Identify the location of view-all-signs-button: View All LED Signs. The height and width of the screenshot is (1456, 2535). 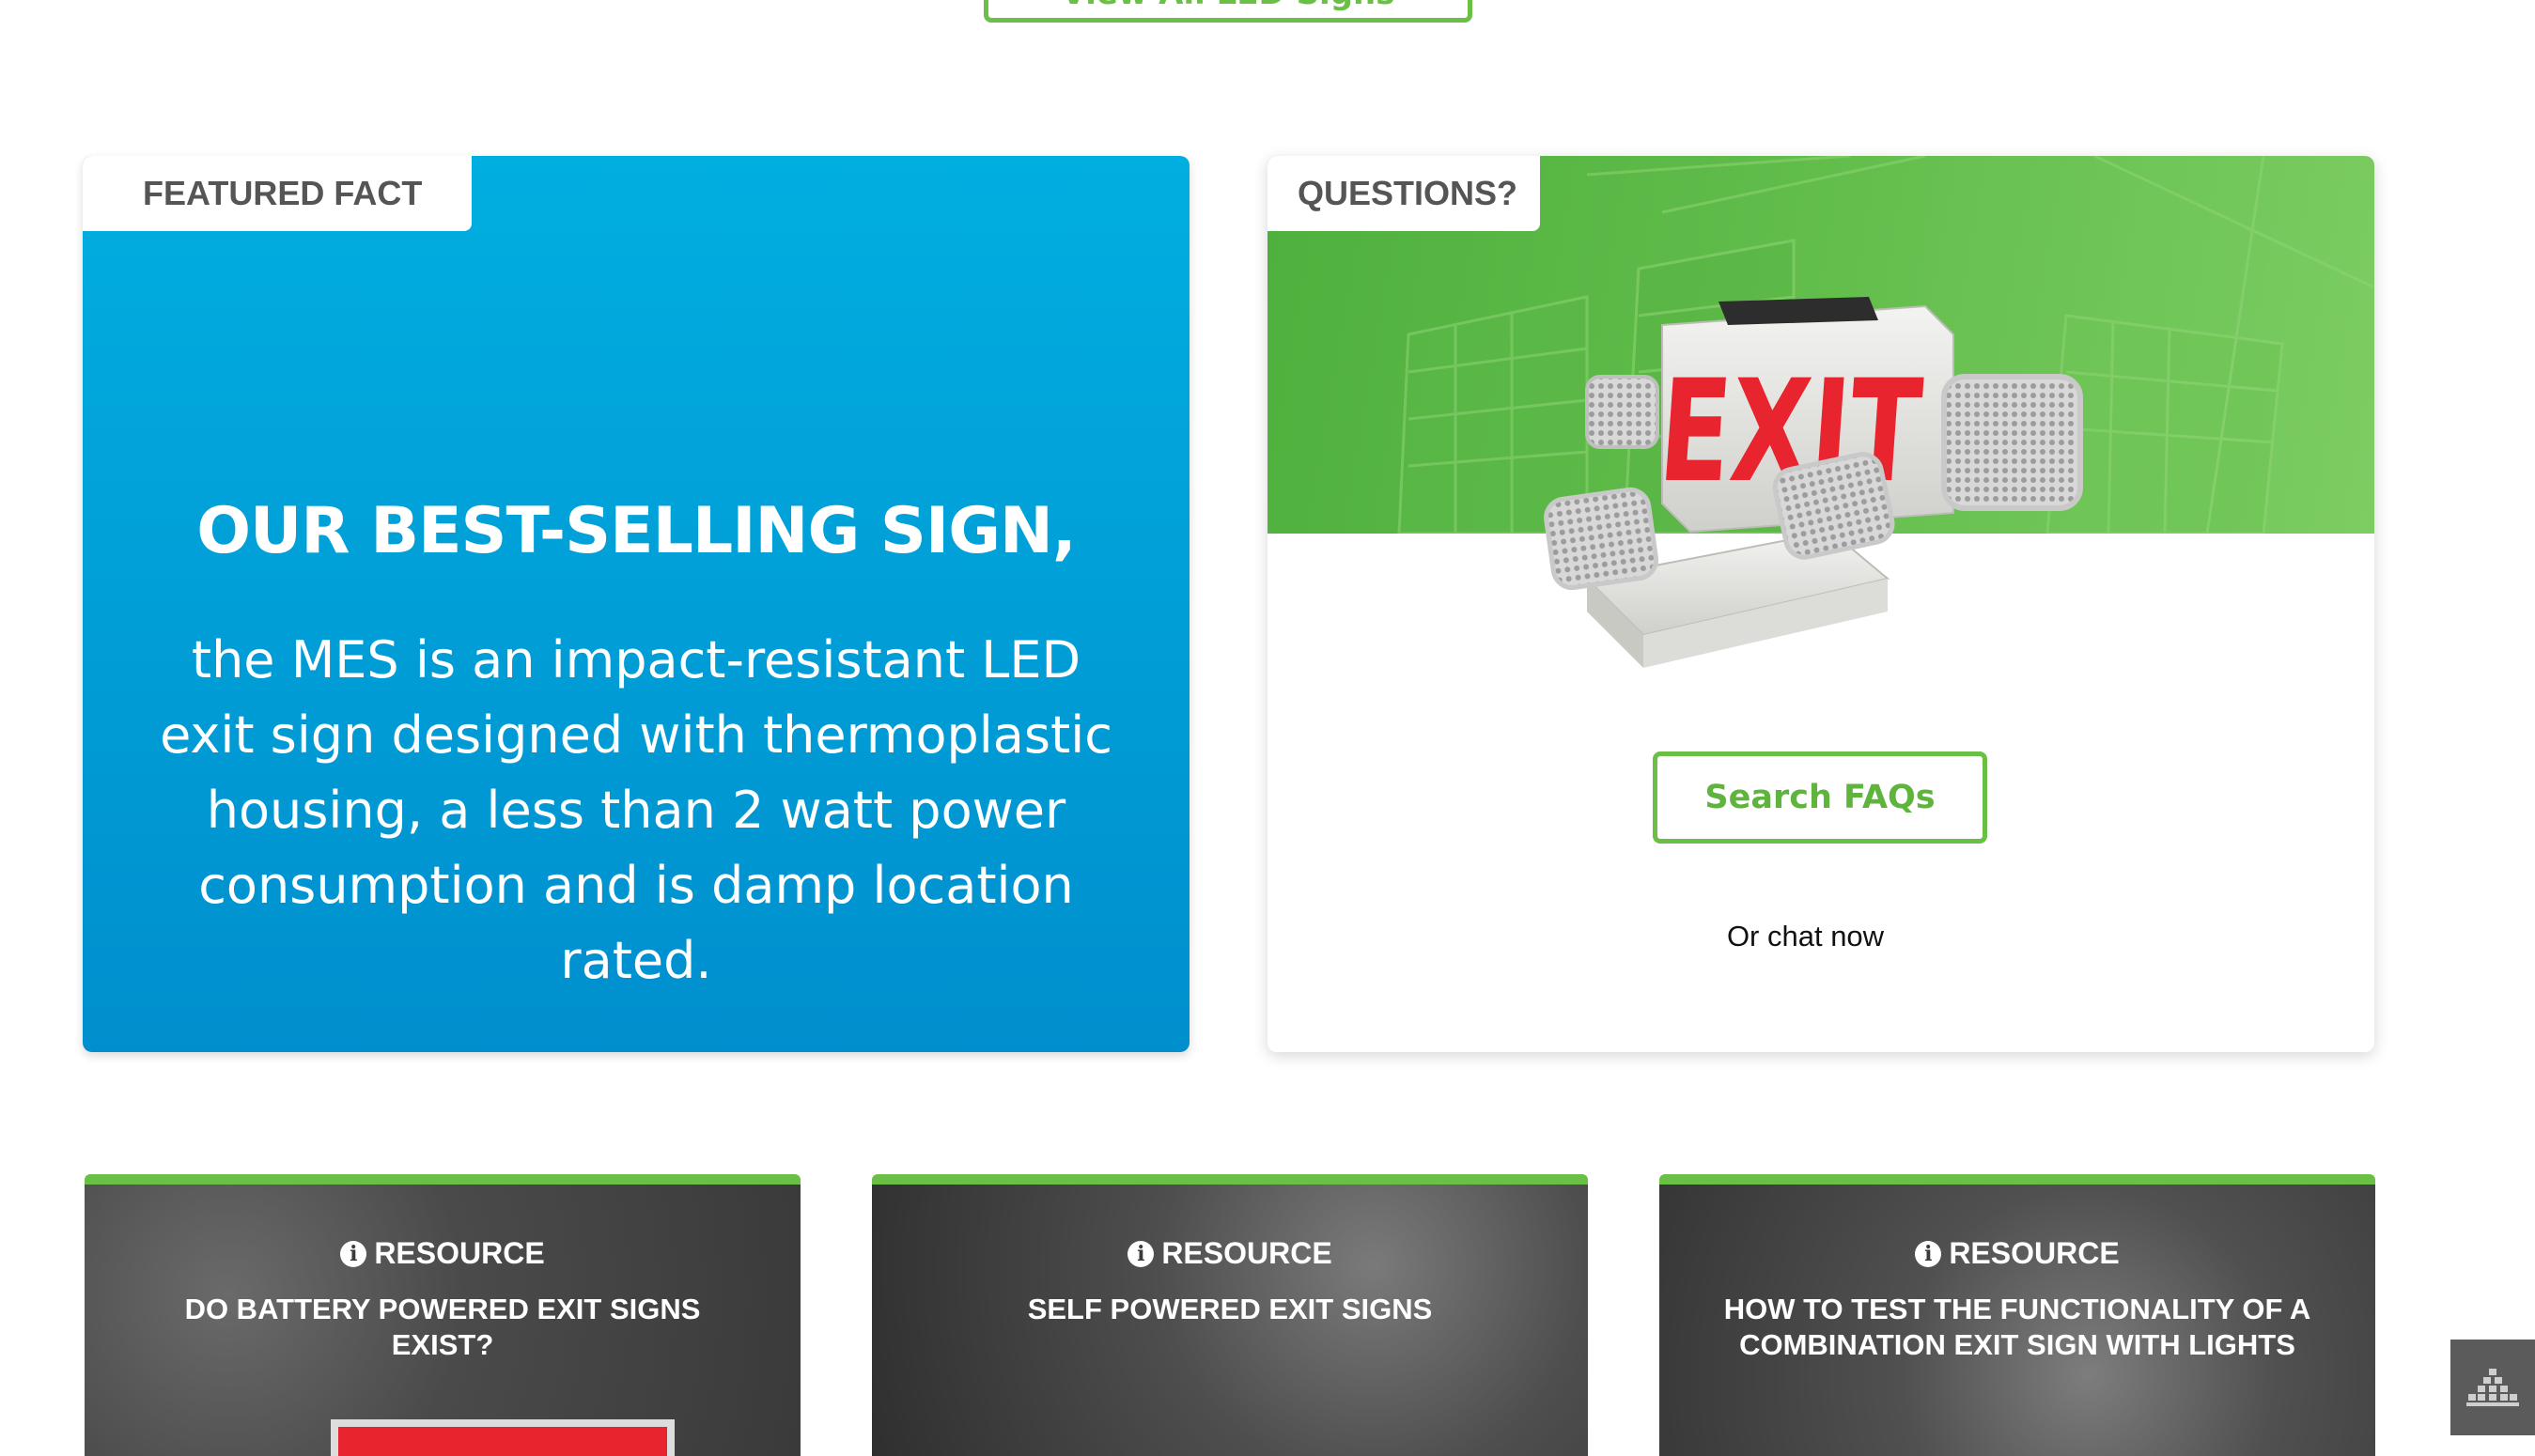
(1228, 11).